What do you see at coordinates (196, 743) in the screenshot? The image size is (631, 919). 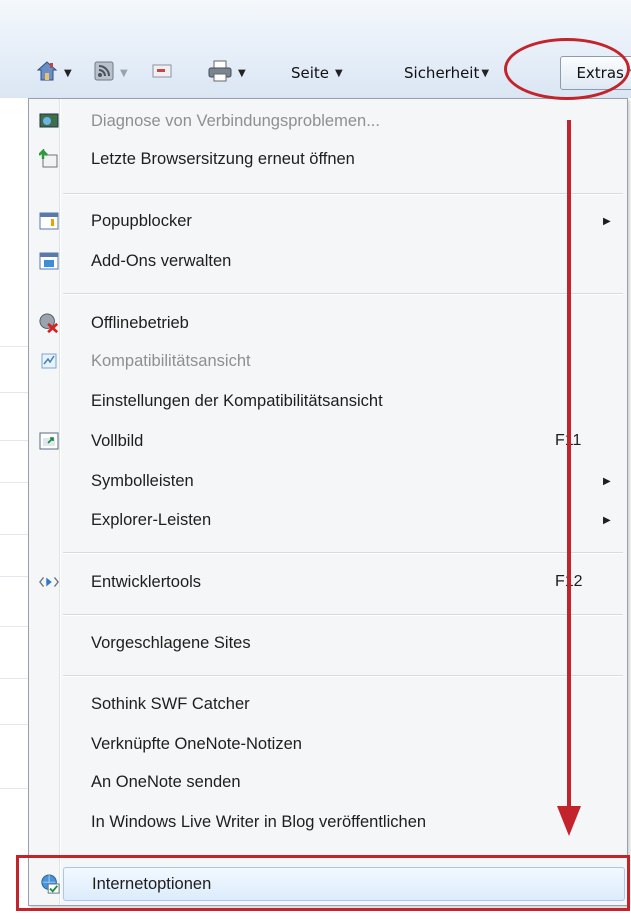 I see `menu-item-label: Verknüpfte OneNote-Notizen` at bounding box center [196, 743].